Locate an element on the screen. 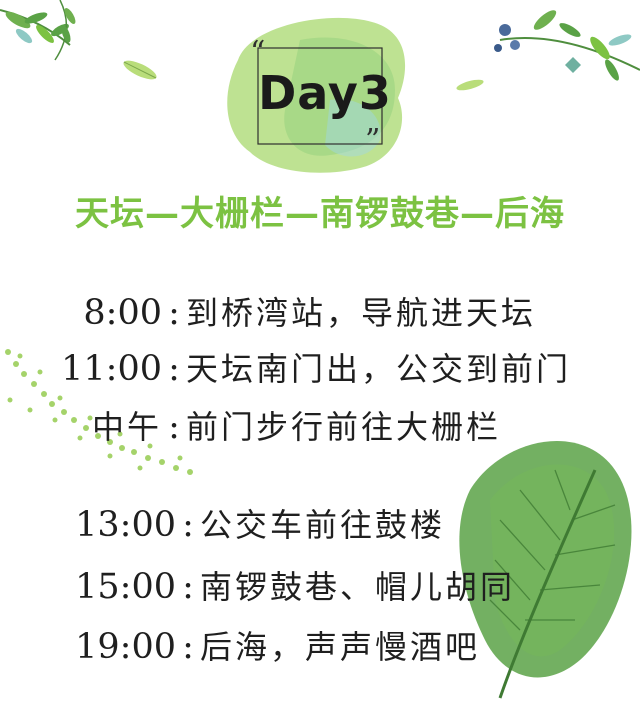 The height and width of the screenshot is (718, 640). schedule-item: 中午: 前门步行前往大栅栏 is located at coordinates (272, 425).